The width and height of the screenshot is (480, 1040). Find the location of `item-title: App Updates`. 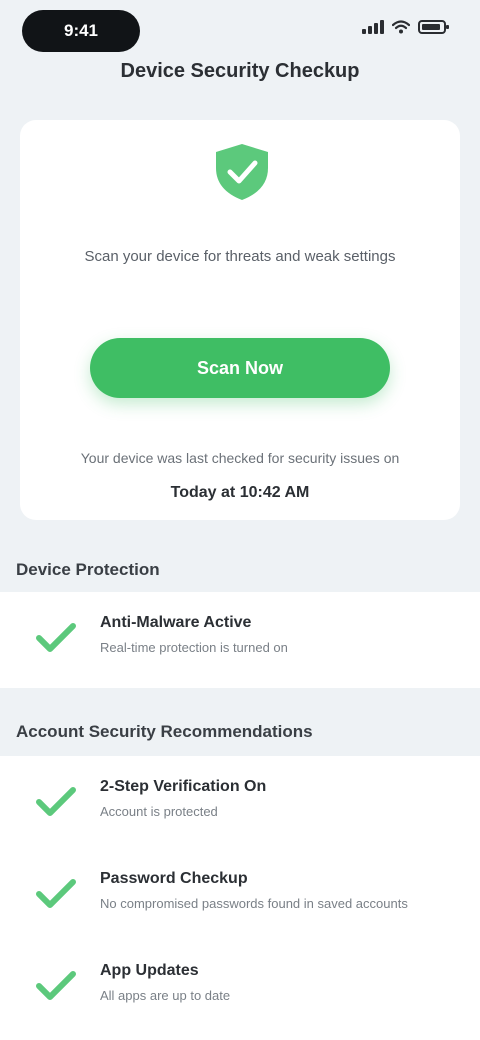

item-title: App Updates is located at coordinates (149, 970).